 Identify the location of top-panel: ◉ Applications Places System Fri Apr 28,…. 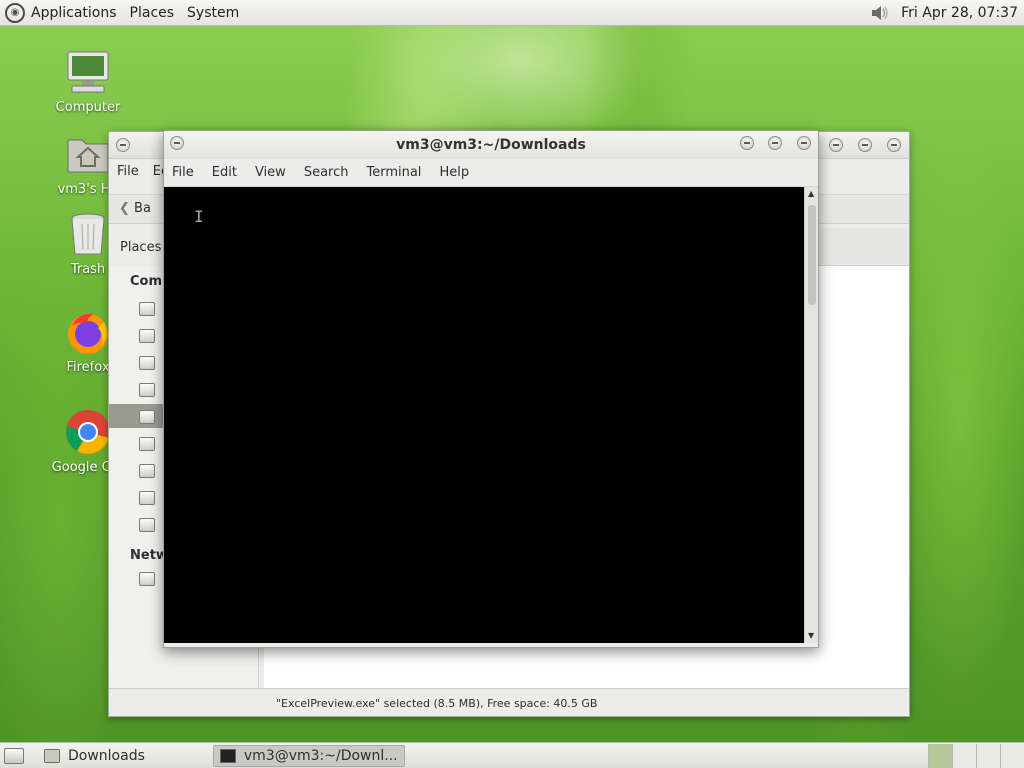
(512, 13).